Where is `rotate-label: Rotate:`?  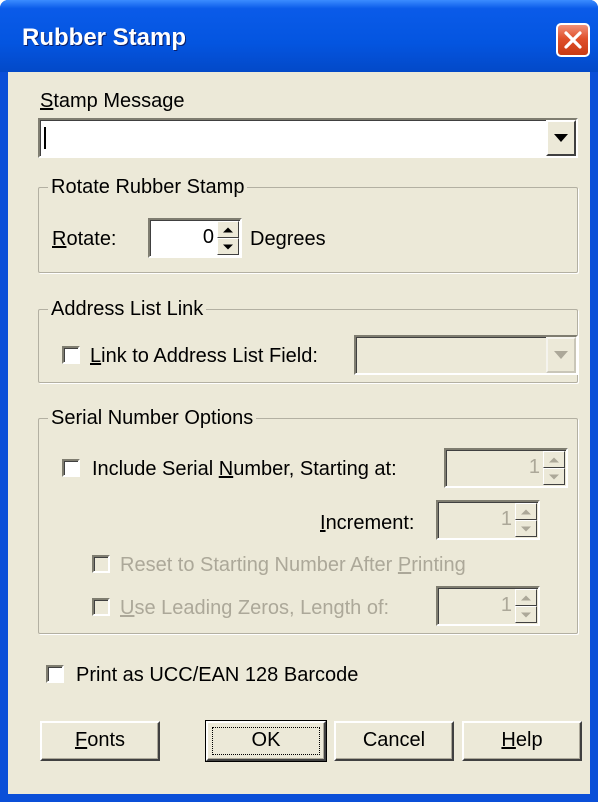
rotate-label: Rotate: is located at coordinates (84, 239).